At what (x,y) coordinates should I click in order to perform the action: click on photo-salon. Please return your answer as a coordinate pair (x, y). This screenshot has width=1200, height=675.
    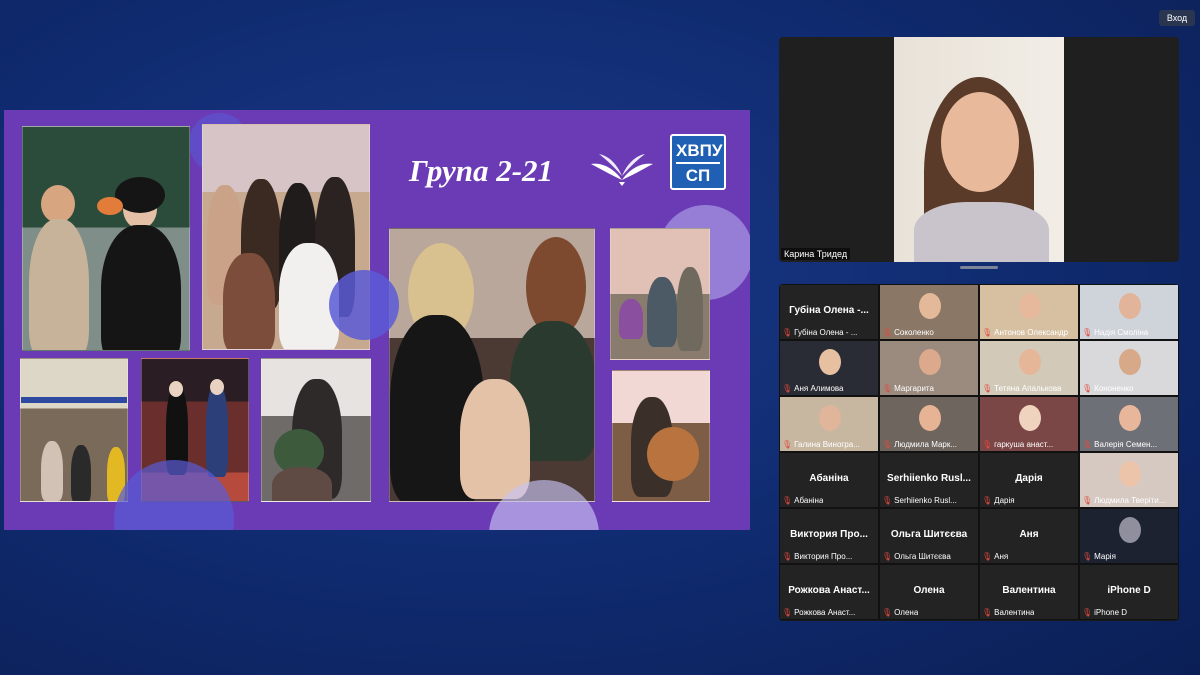
    Looking at the image, I should click on (660, 294).